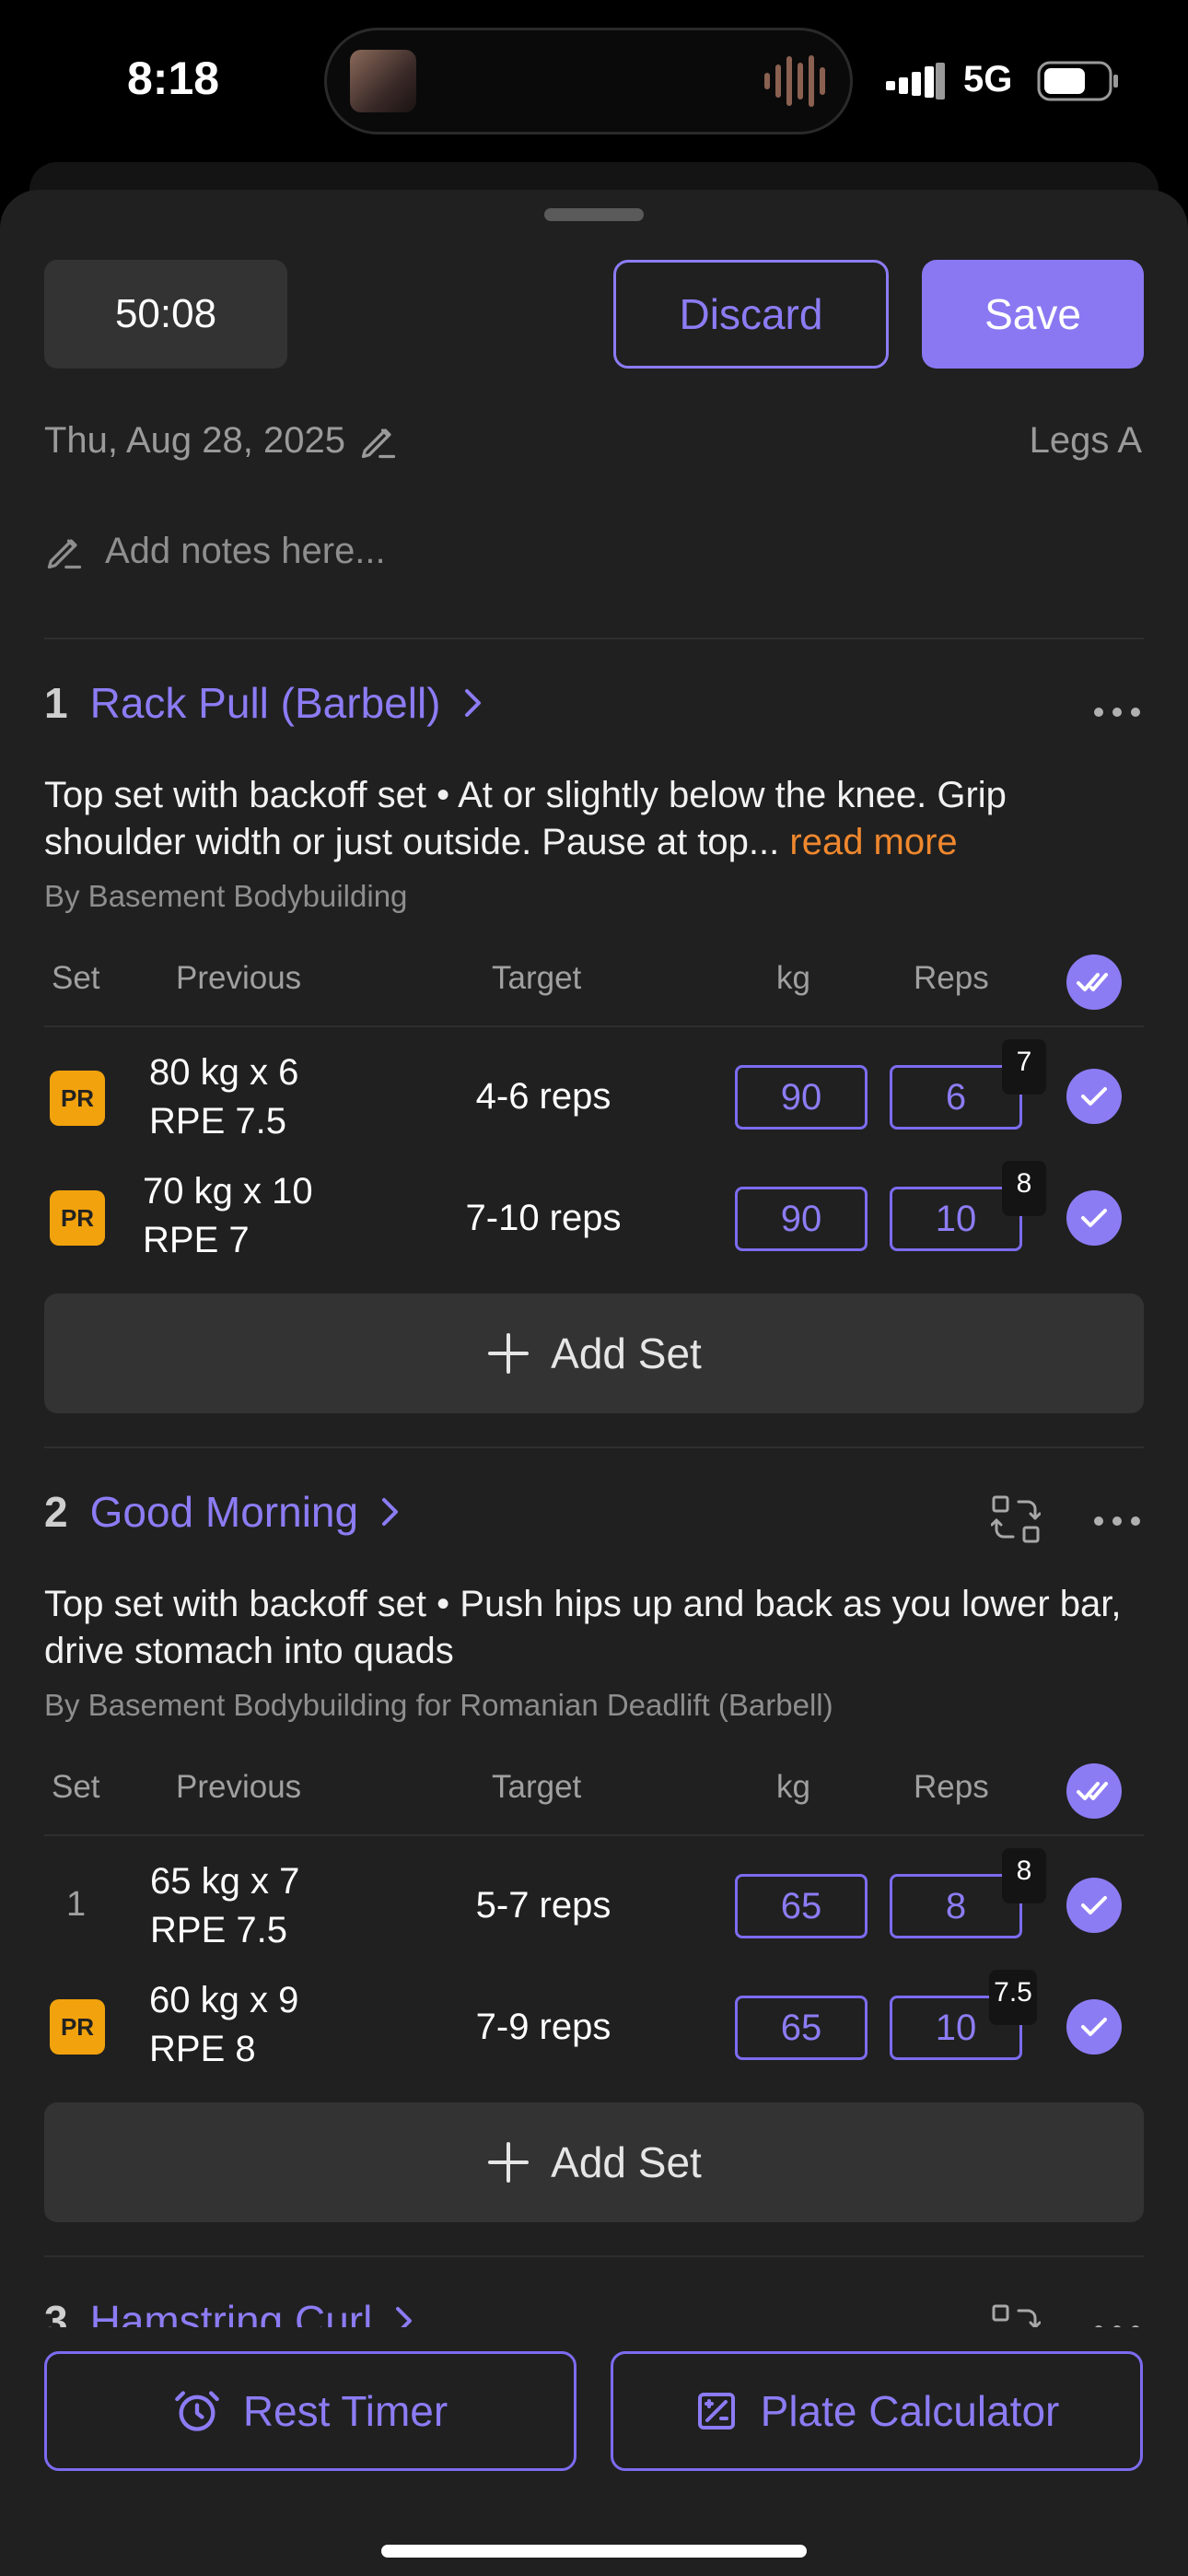 This screenshot has height=2576, width=1188. I want to click on set-row: PR 80 kg x 6 RPE 7.5 4-6 reps 90 6 7, so click(594, 1092).